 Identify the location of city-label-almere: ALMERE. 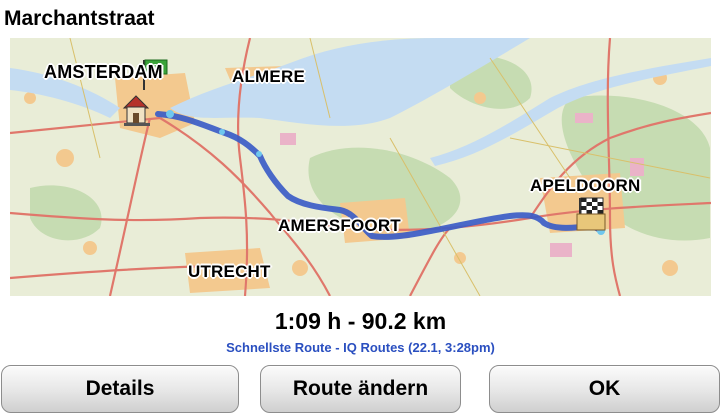
(268, 76).